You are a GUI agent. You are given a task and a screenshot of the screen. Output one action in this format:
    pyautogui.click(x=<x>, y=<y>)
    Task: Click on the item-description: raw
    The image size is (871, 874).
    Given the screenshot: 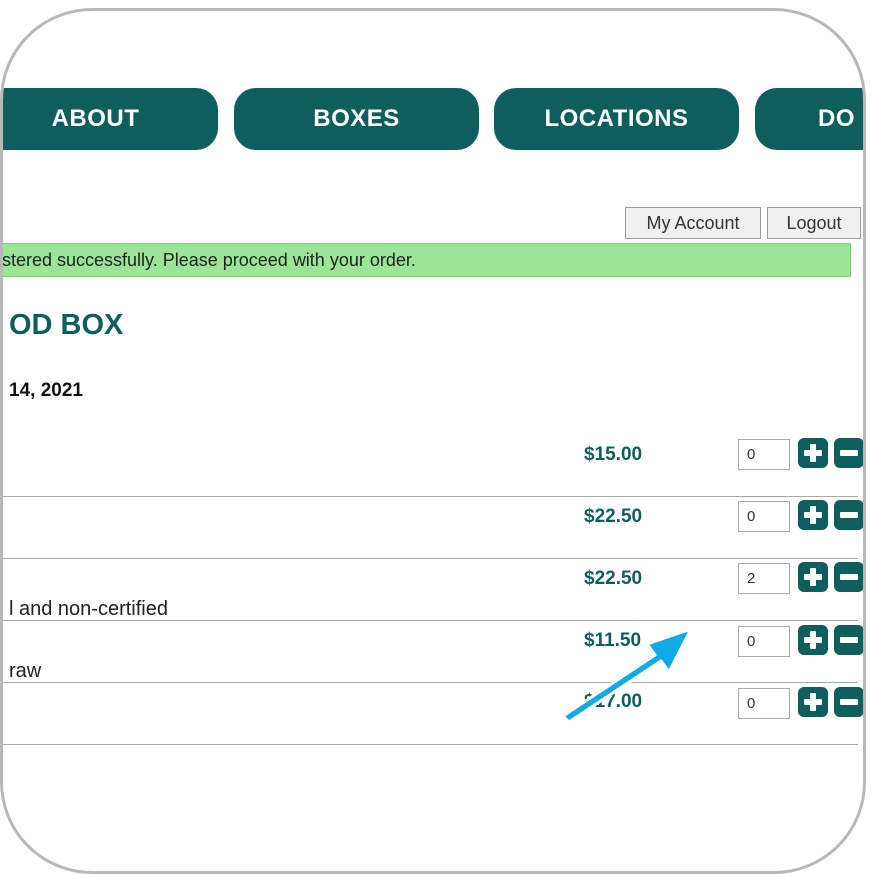 What is the action you would take?
    pyautogui.click(x=25, y=671)
    